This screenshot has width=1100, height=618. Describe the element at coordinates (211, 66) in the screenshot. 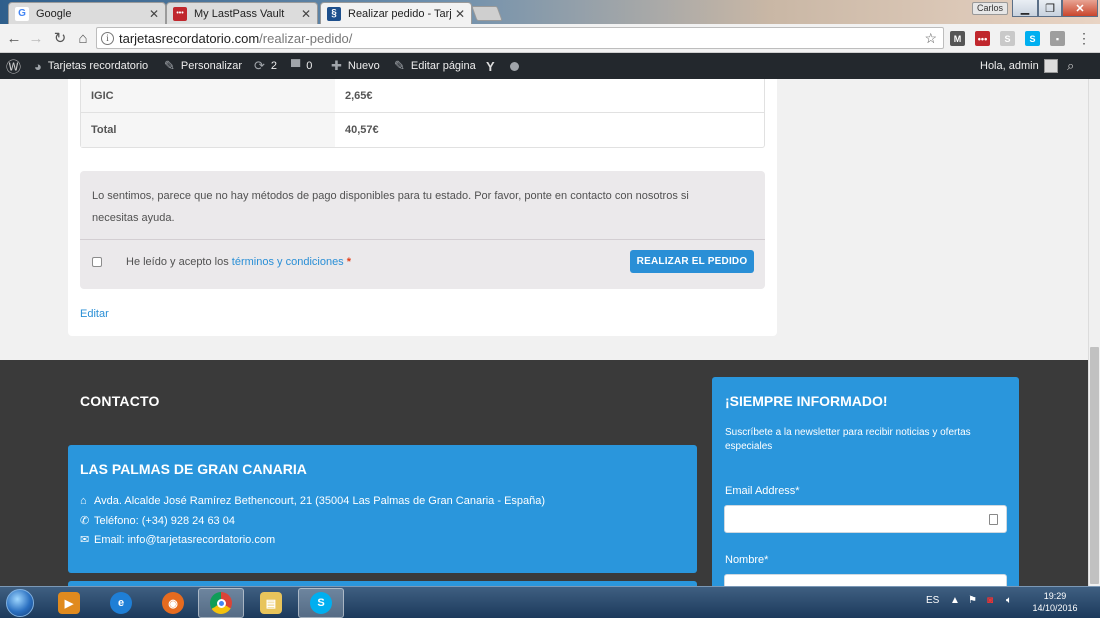

I see `customize-label: Personalizar` at that location.